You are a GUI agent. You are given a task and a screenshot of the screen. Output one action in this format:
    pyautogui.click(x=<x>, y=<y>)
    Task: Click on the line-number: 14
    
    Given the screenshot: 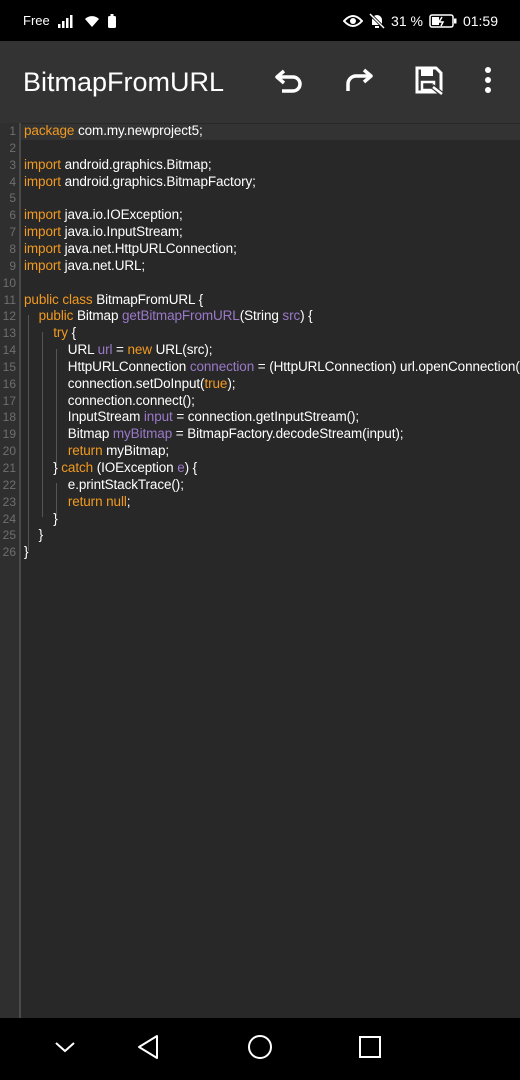 What is the action you would take?
    pyautogui.click(x=9, y=350)
    